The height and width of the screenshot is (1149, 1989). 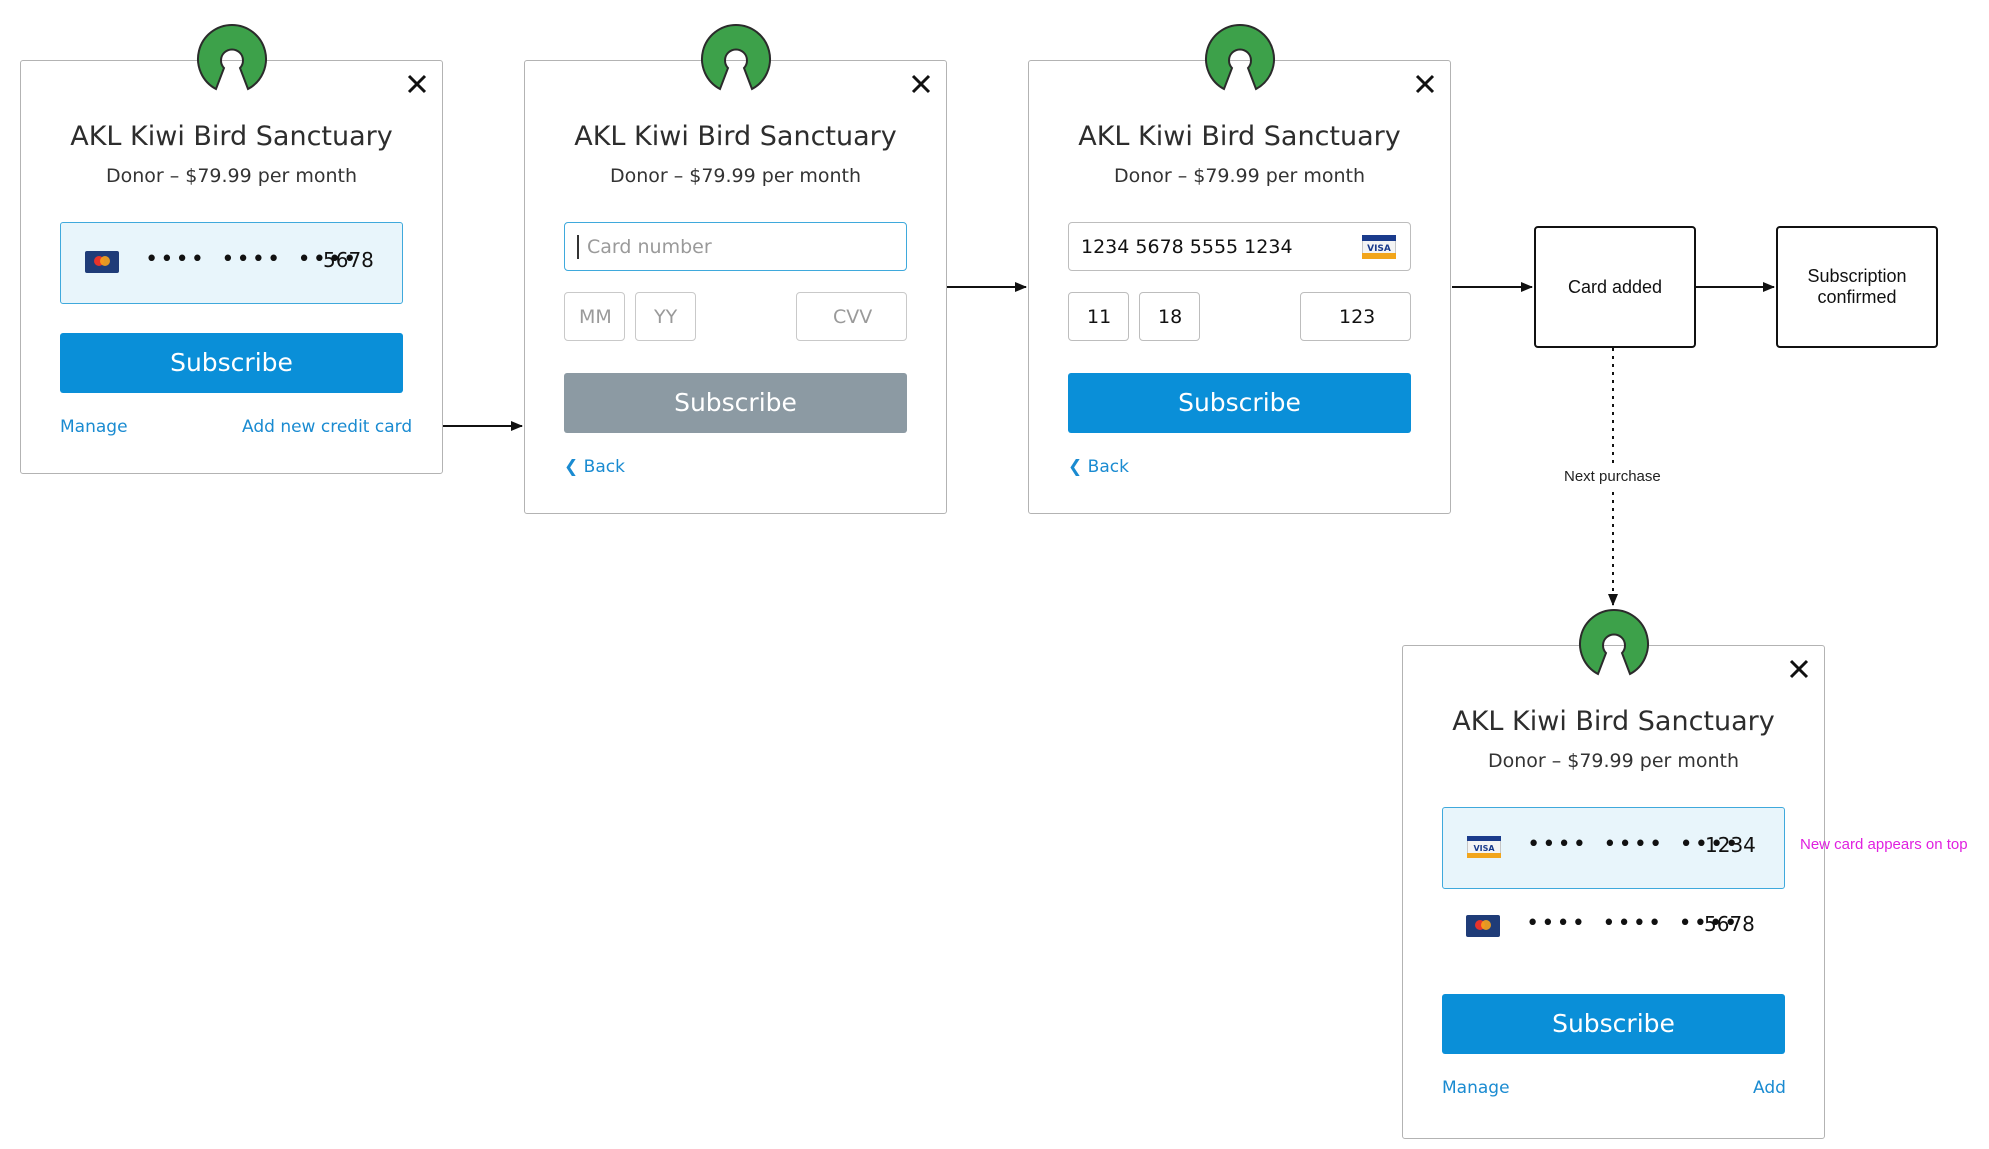 I want to click on subscribe-button-disabled: Subscribe, so click(x=735, y=403).